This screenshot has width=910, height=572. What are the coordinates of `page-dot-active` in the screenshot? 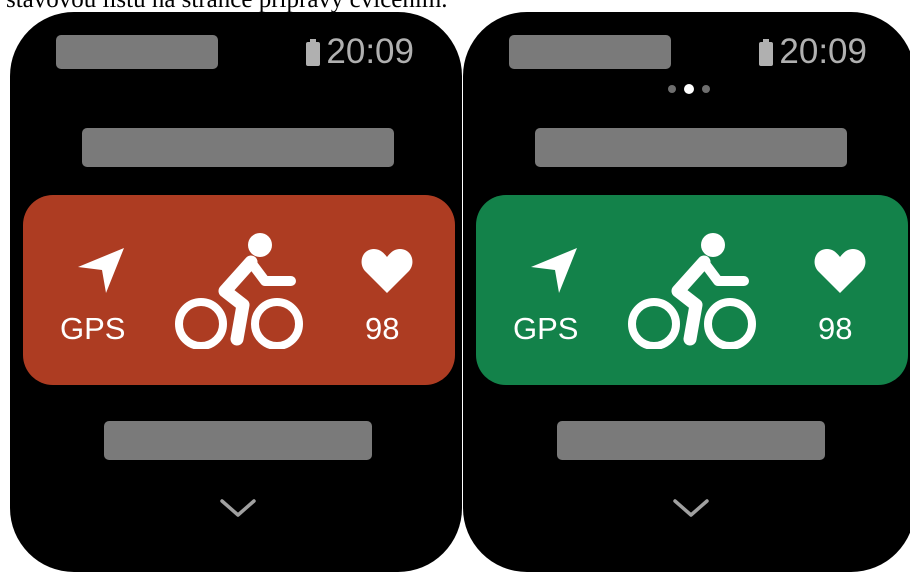 It's located at (689, 89).